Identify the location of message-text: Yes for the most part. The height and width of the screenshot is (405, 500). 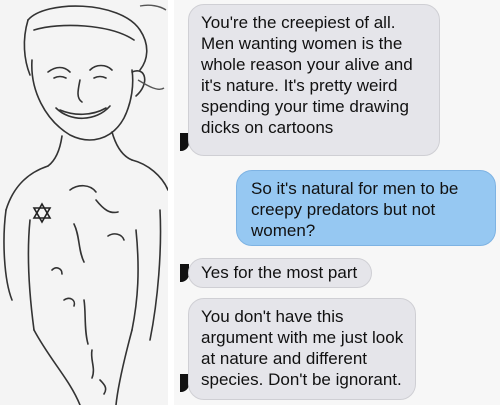
(279, 272).